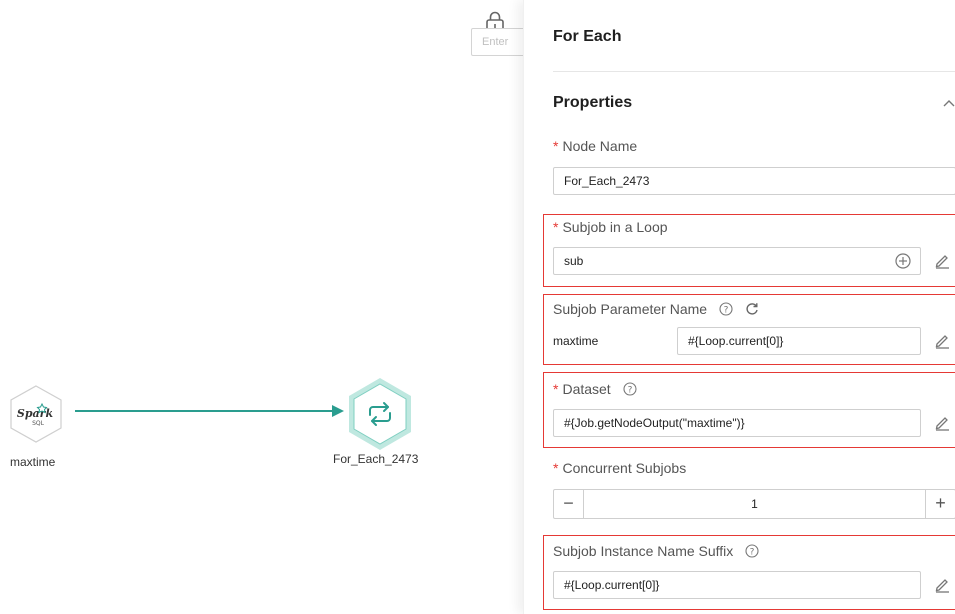 The height and width of the screenshot is (614, 955). I want to click on subjob-param-value-input: #{Loop.current[0]}, so click(799, 341).